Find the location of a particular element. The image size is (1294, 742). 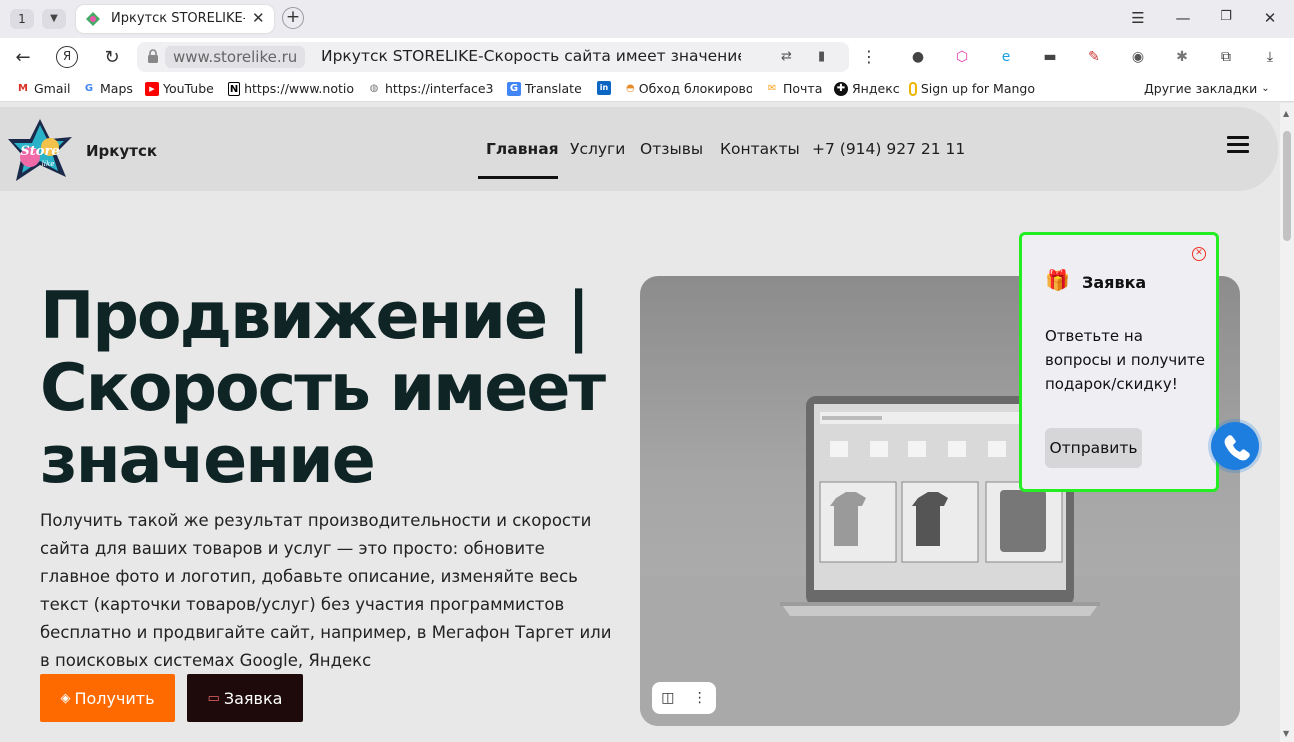

get-button: ◈ Получить is located at coordinates (107, 698).